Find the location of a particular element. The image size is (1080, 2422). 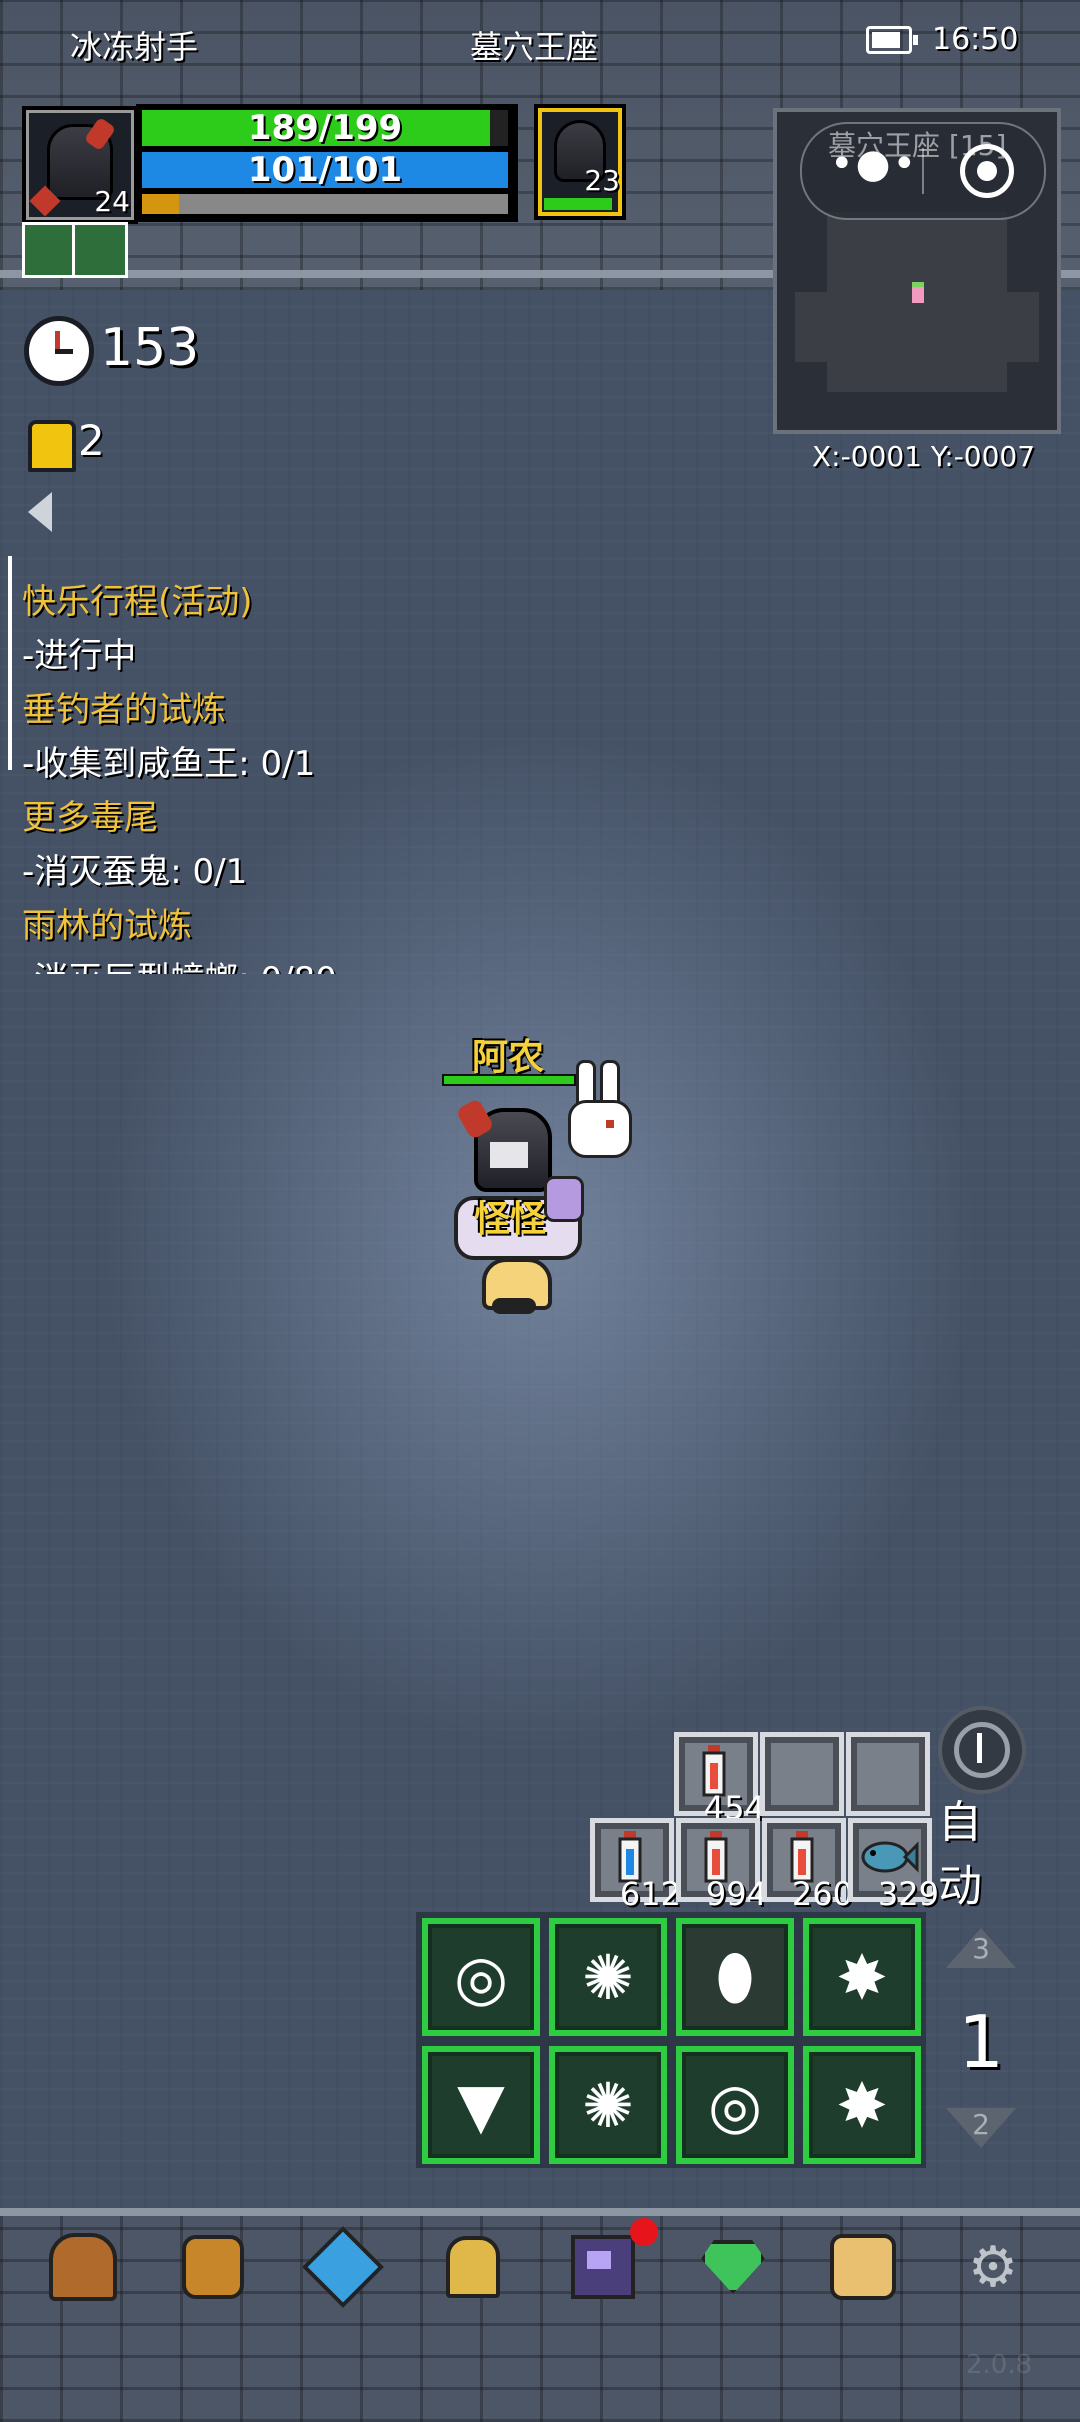

auto-button: 自动 is located at coordinates (980, 1854).